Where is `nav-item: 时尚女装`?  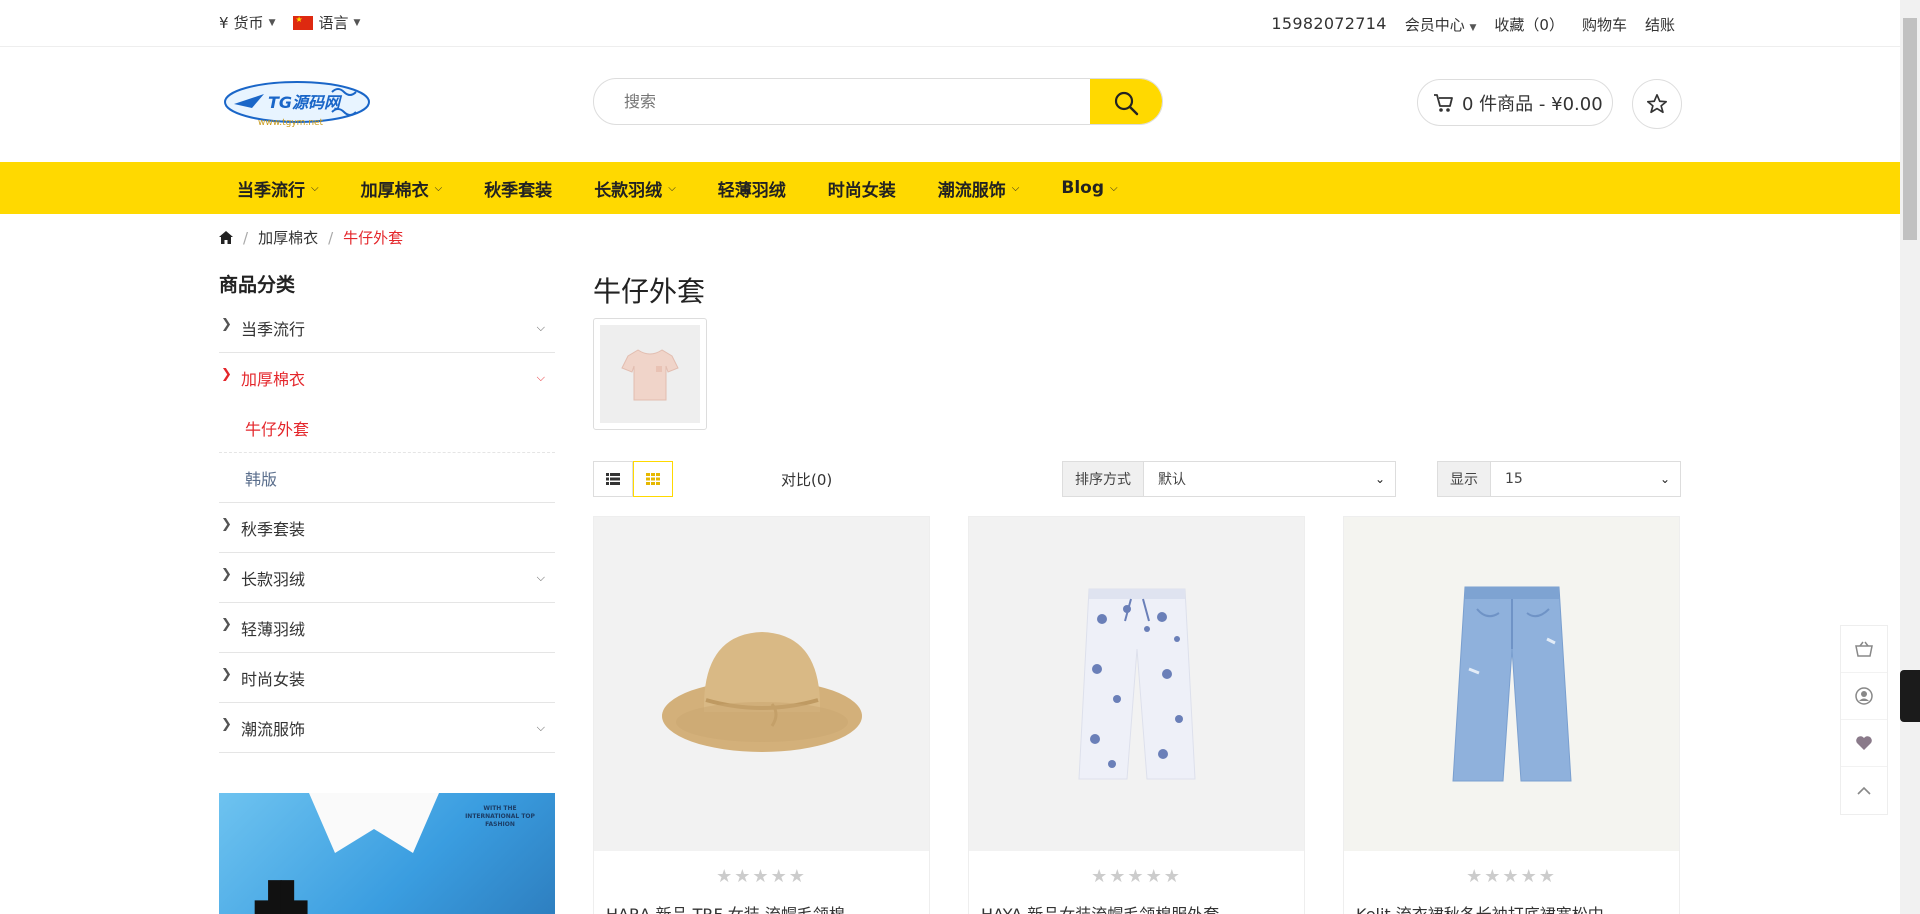 nav-item: 时尚女装 is located at coordinates (862, 188).